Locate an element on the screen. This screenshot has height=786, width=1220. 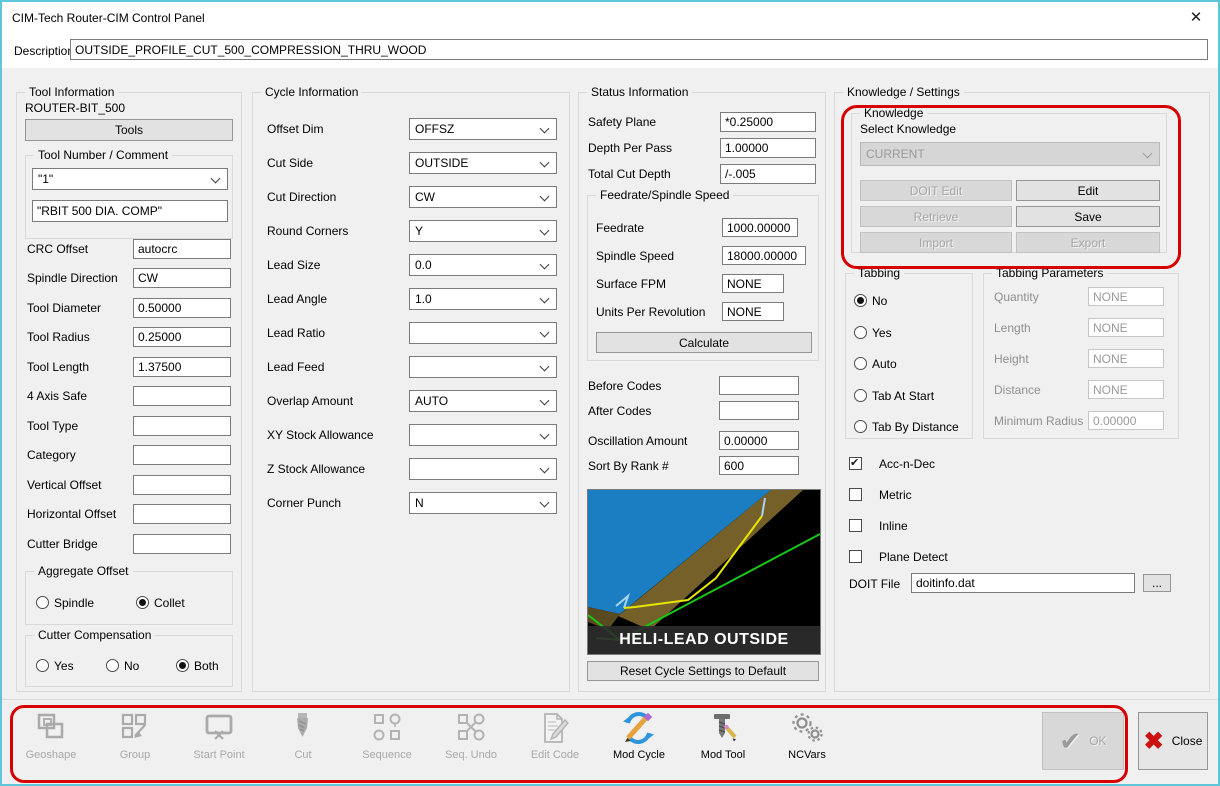
total-cut-depth-input is located at coordinates (768, 174).